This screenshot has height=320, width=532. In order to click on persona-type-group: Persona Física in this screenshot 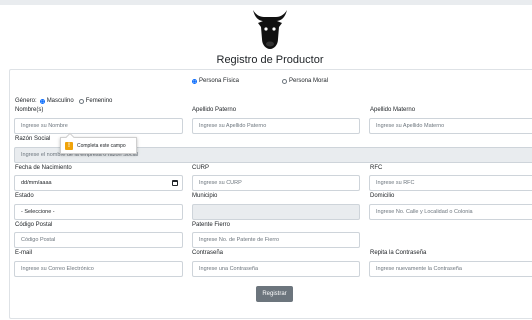, I will do `click(218, 81)`.